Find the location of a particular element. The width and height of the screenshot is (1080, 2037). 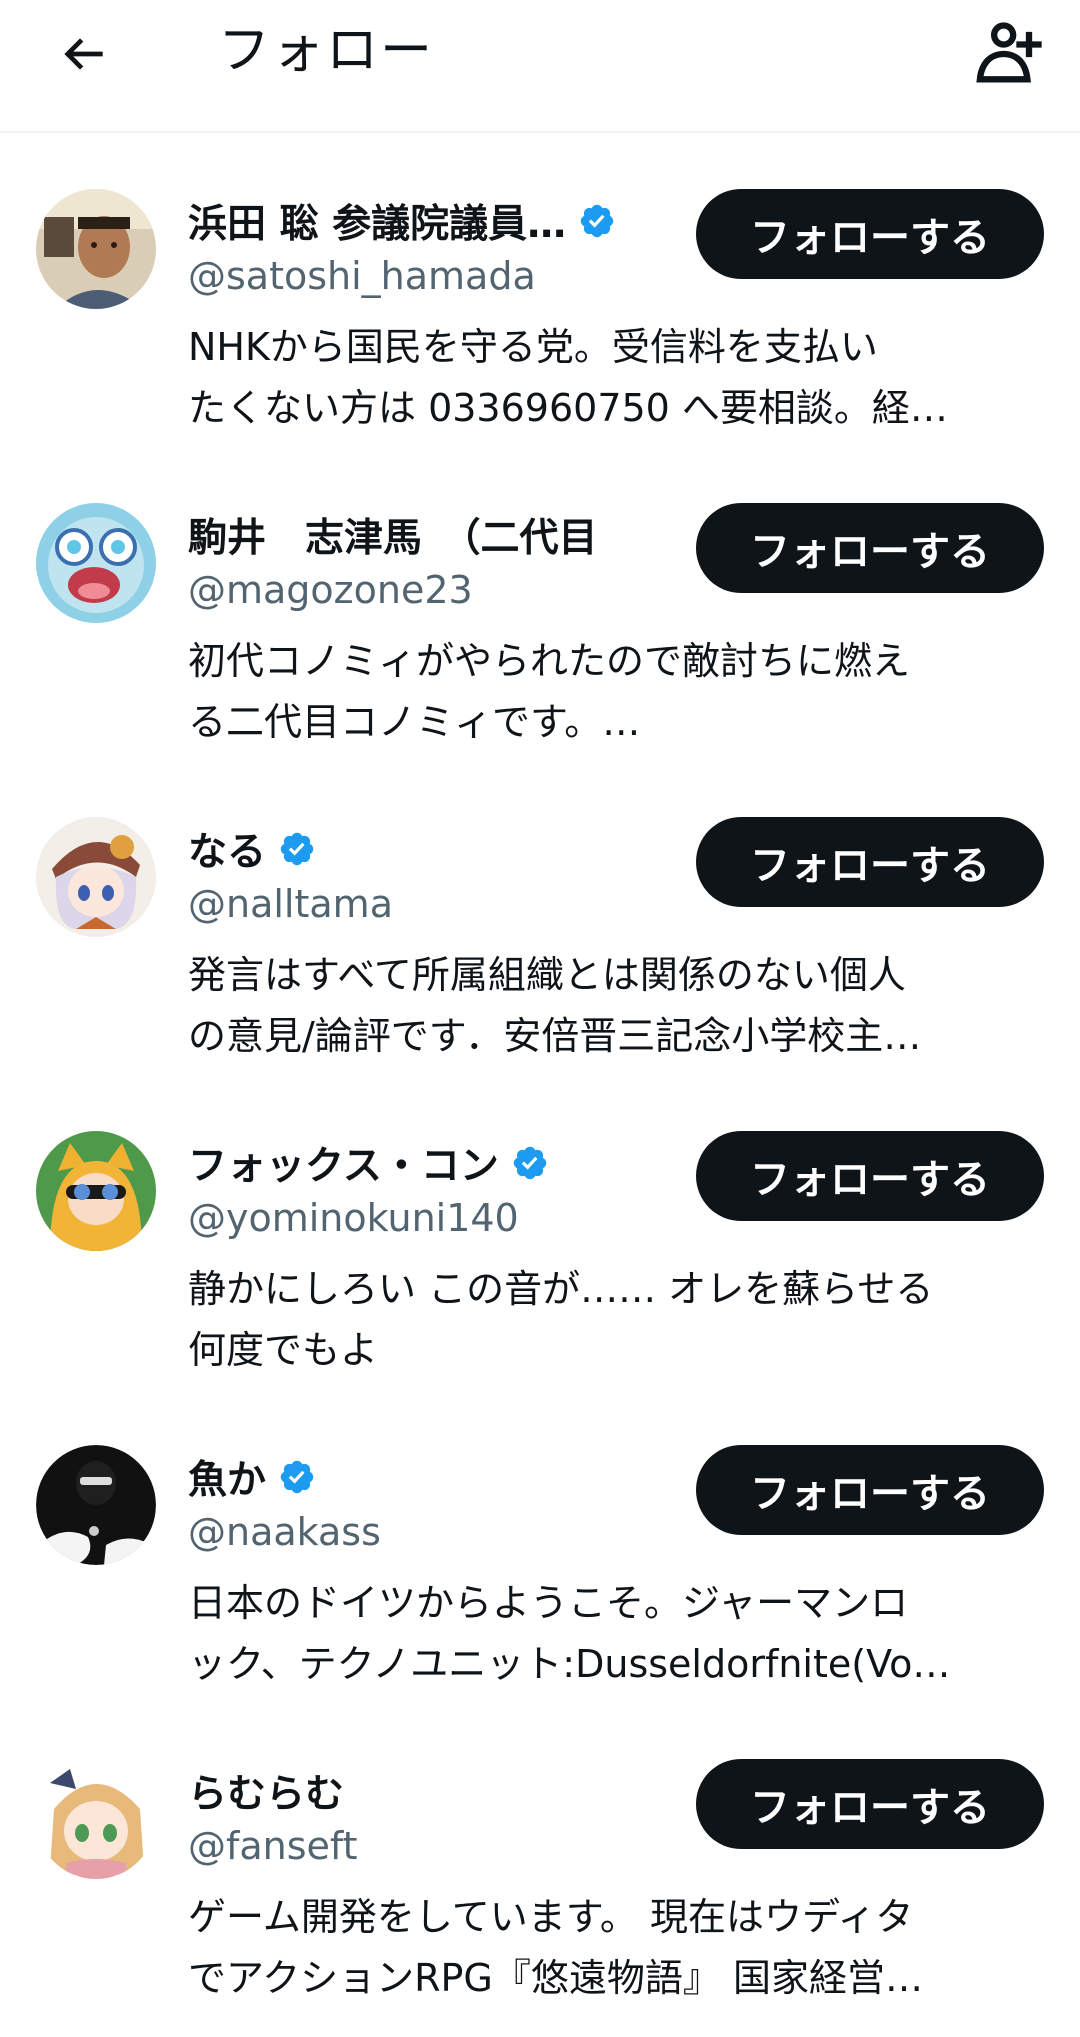

add-user-button is located at coordinates (1010, 54).